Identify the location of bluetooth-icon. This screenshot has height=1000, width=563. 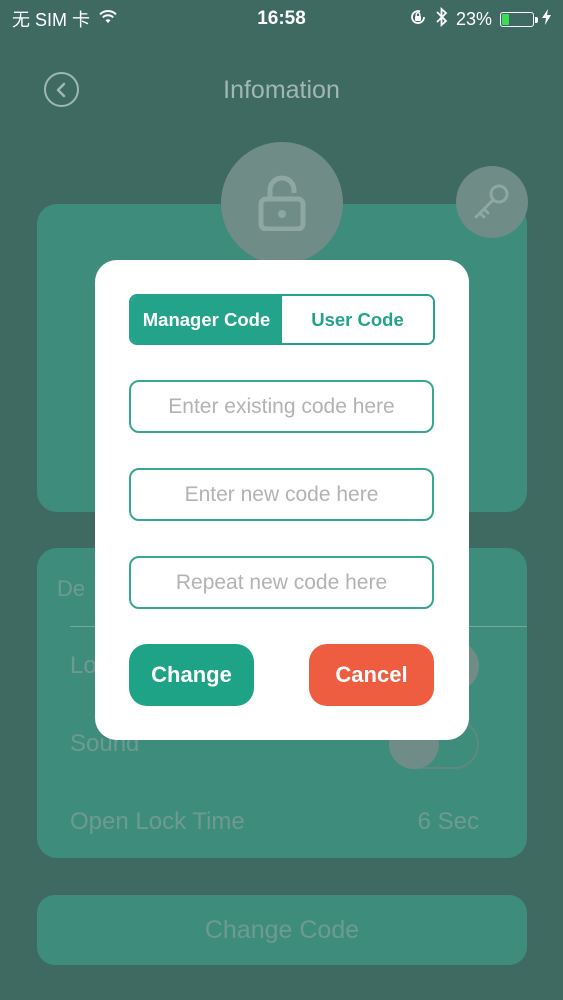
(442, 19).